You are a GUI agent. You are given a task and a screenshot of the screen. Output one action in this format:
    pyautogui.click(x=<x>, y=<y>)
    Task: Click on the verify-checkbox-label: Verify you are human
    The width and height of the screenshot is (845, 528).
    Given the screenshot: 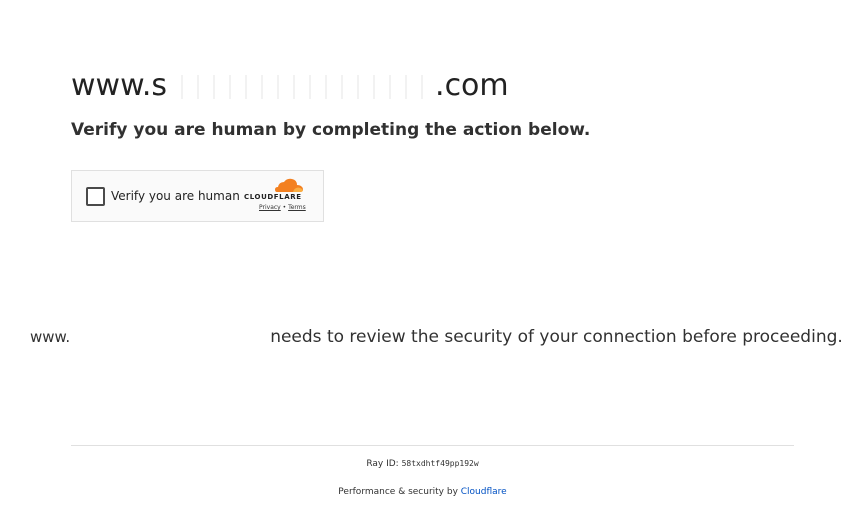 What is the action you would take?
    pyautogui.click(x=175, y=196)
    